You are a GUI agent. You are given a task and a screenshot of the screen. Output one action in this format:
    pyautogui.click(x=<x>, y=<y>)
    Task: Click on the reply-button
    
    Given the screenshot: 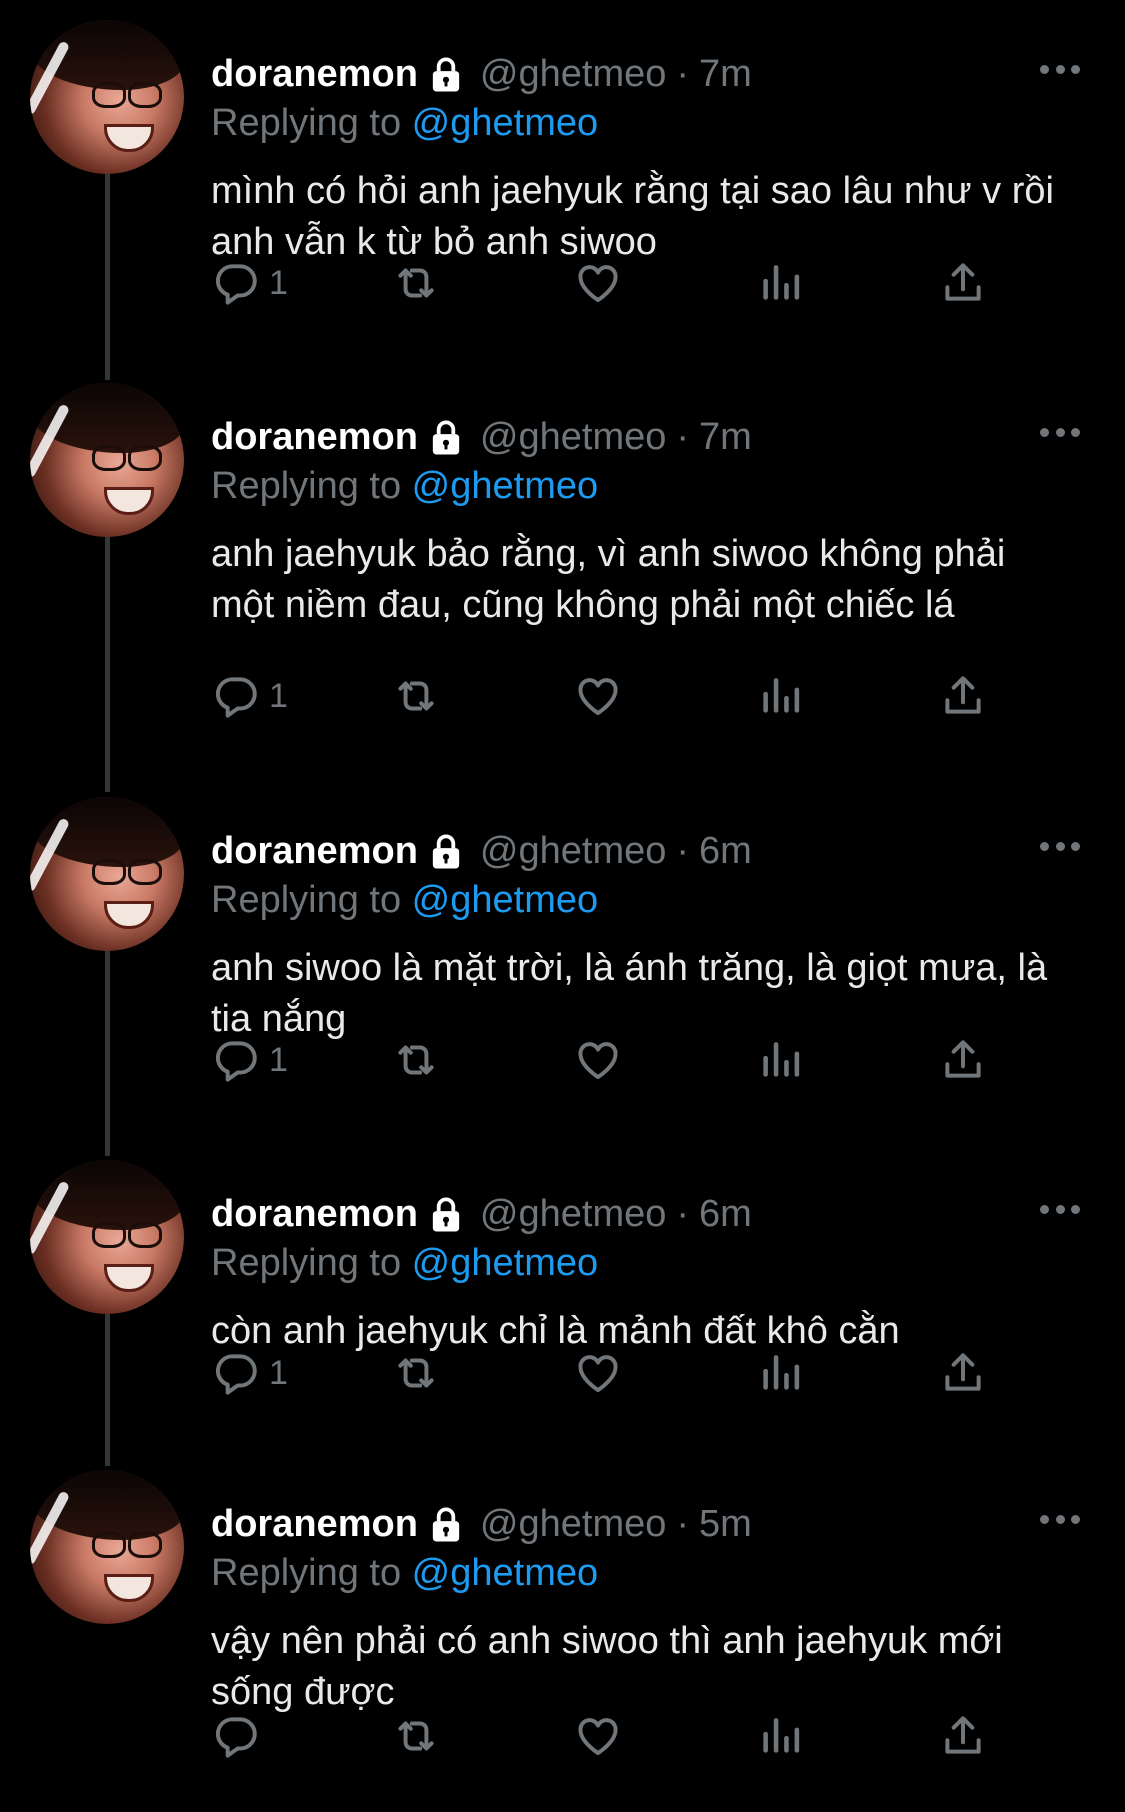 What is the action you would take?
    pyautogui.click(x=240, y=1736)
    